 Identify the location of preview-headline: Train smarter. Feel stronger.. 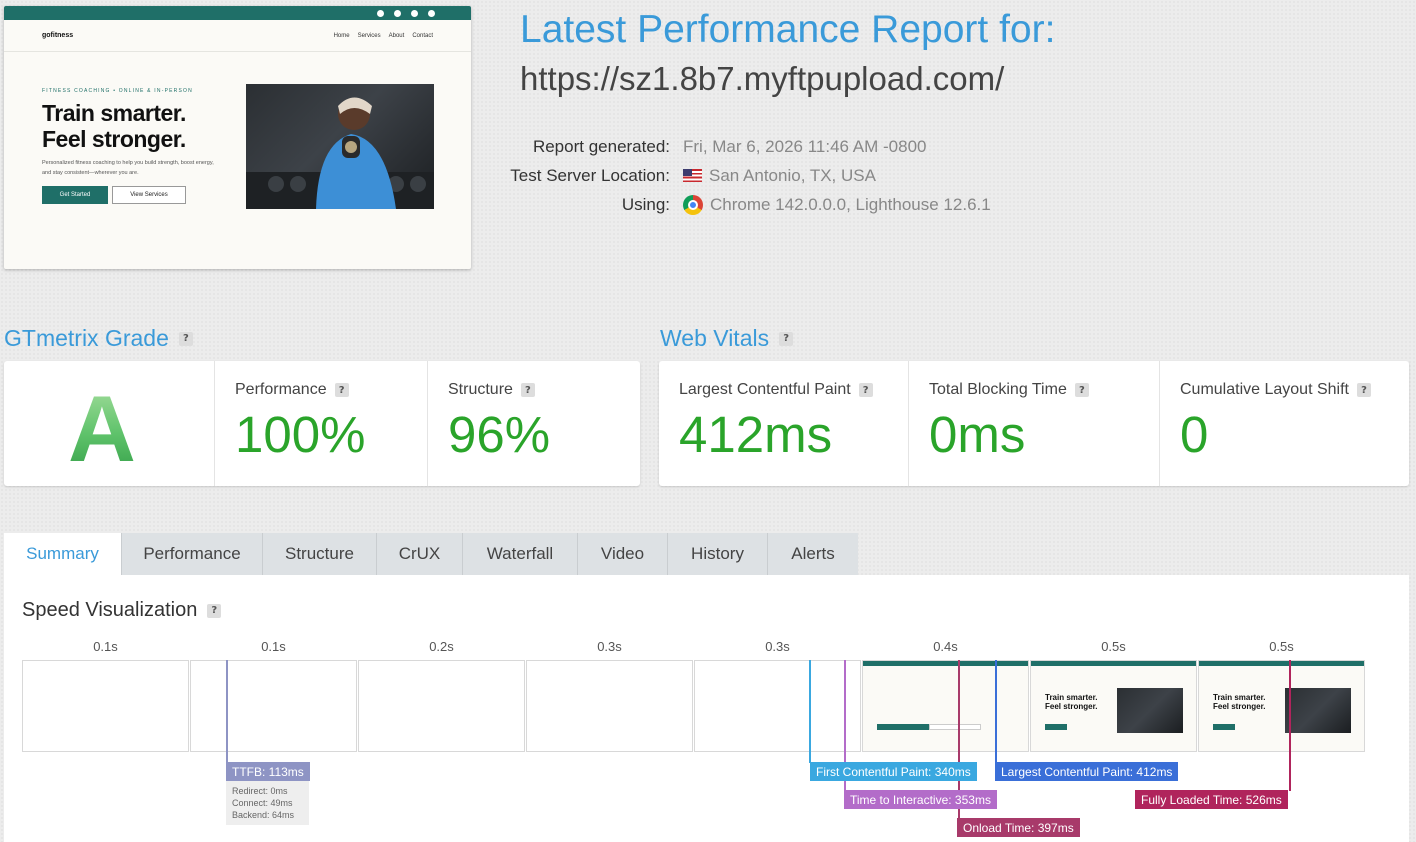
(114, 126).